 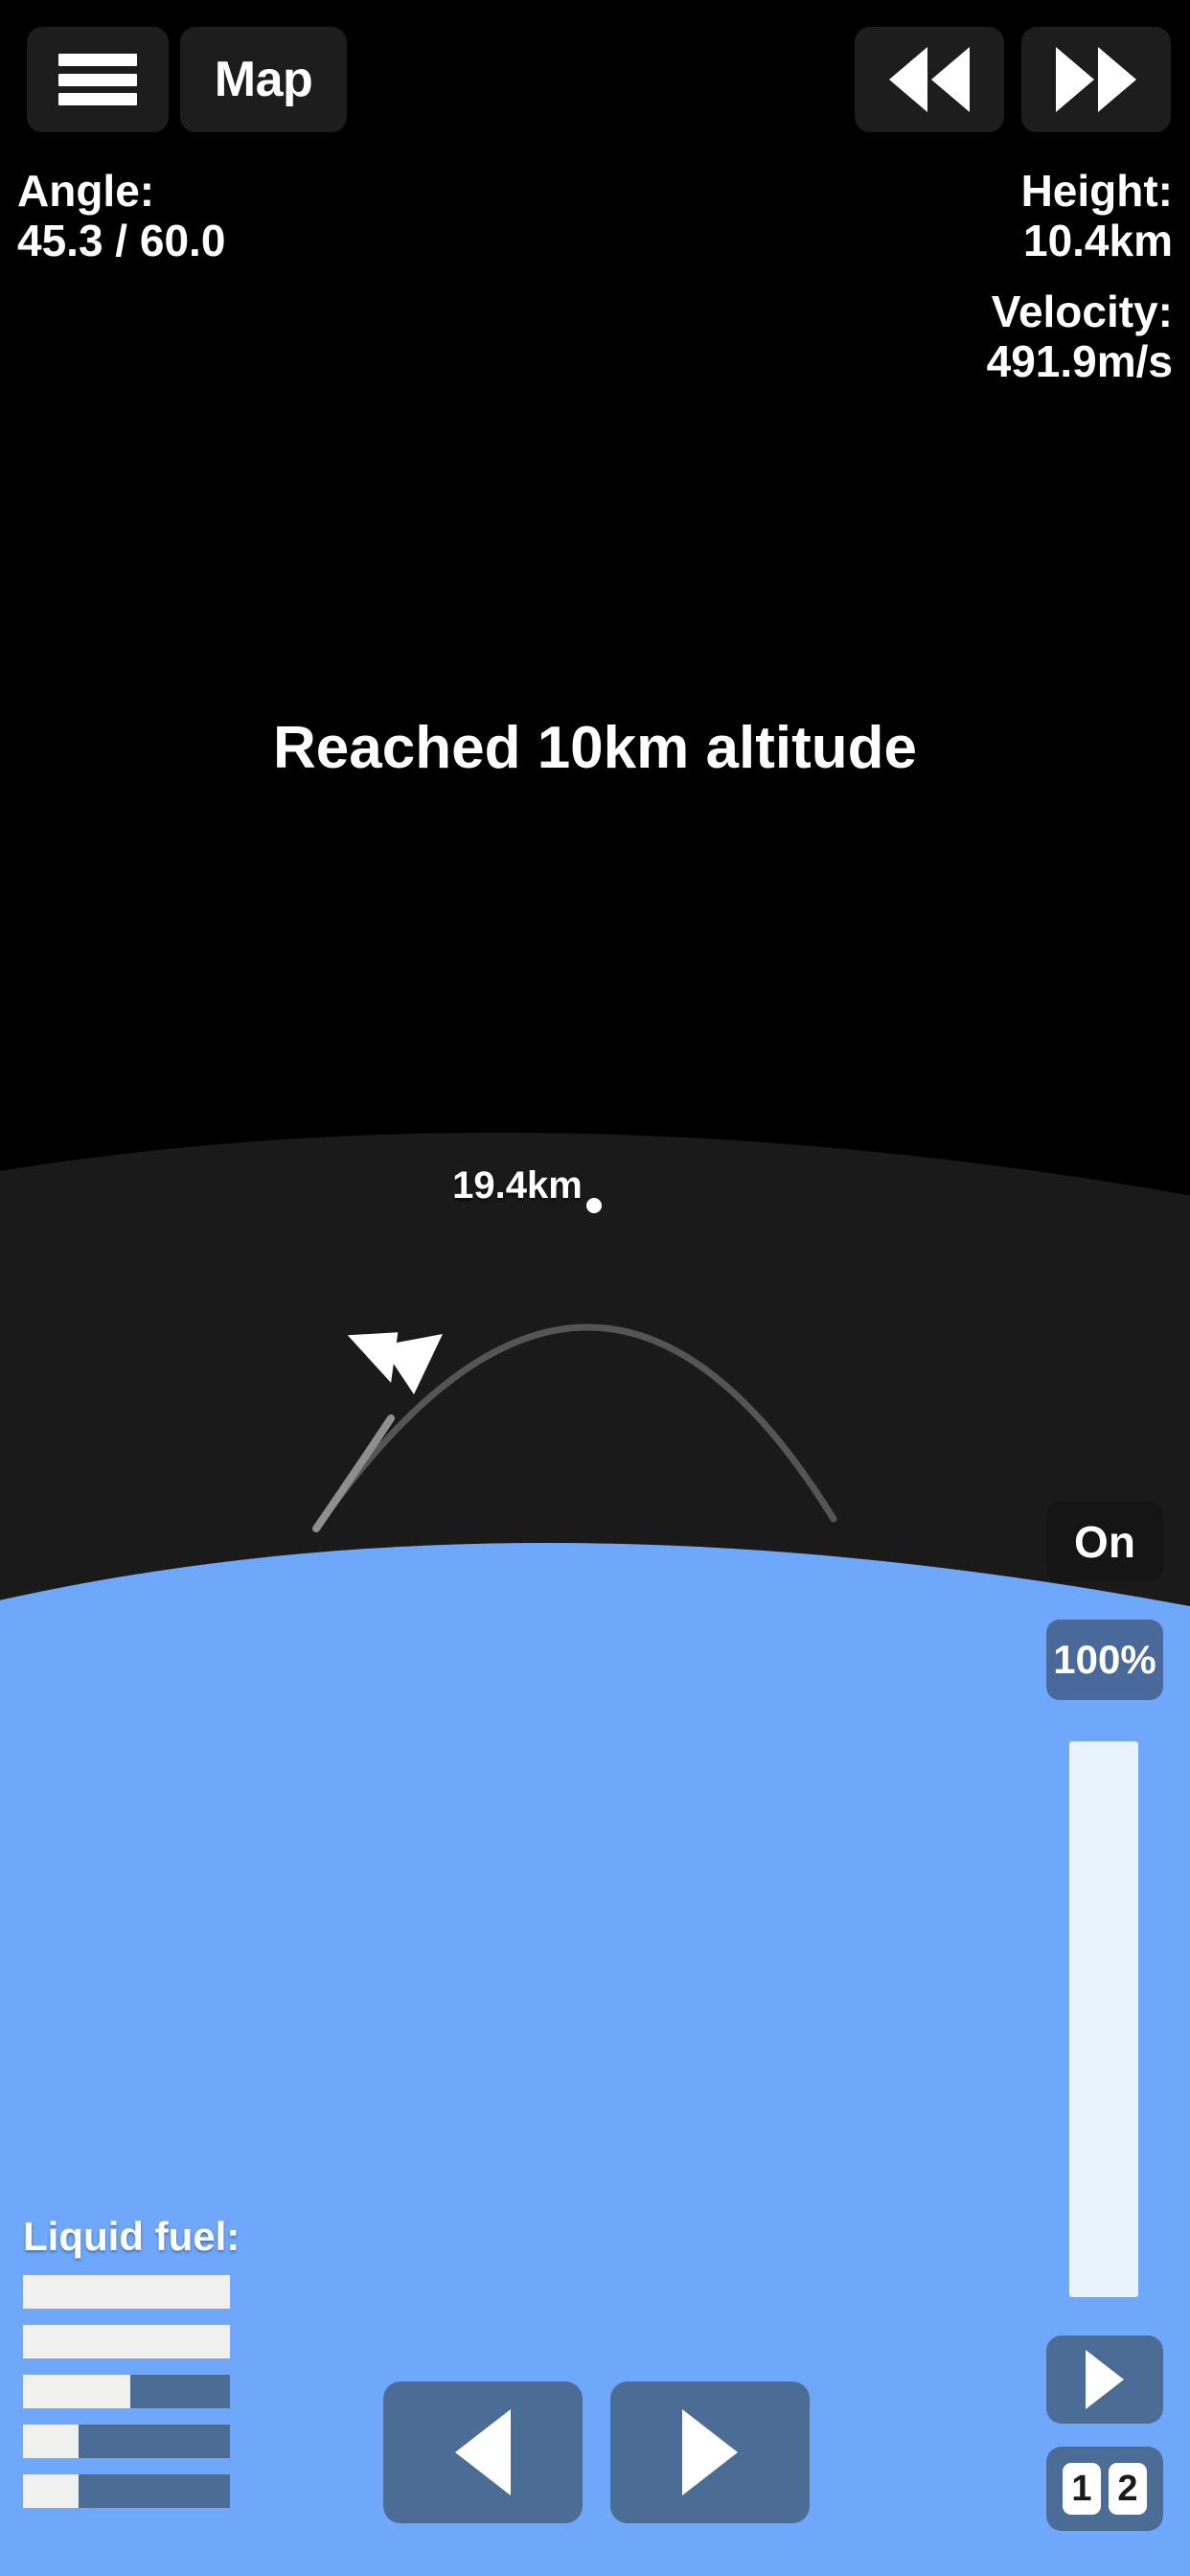 I want to click on throttle-slider, so click(x=1103, y=2019).